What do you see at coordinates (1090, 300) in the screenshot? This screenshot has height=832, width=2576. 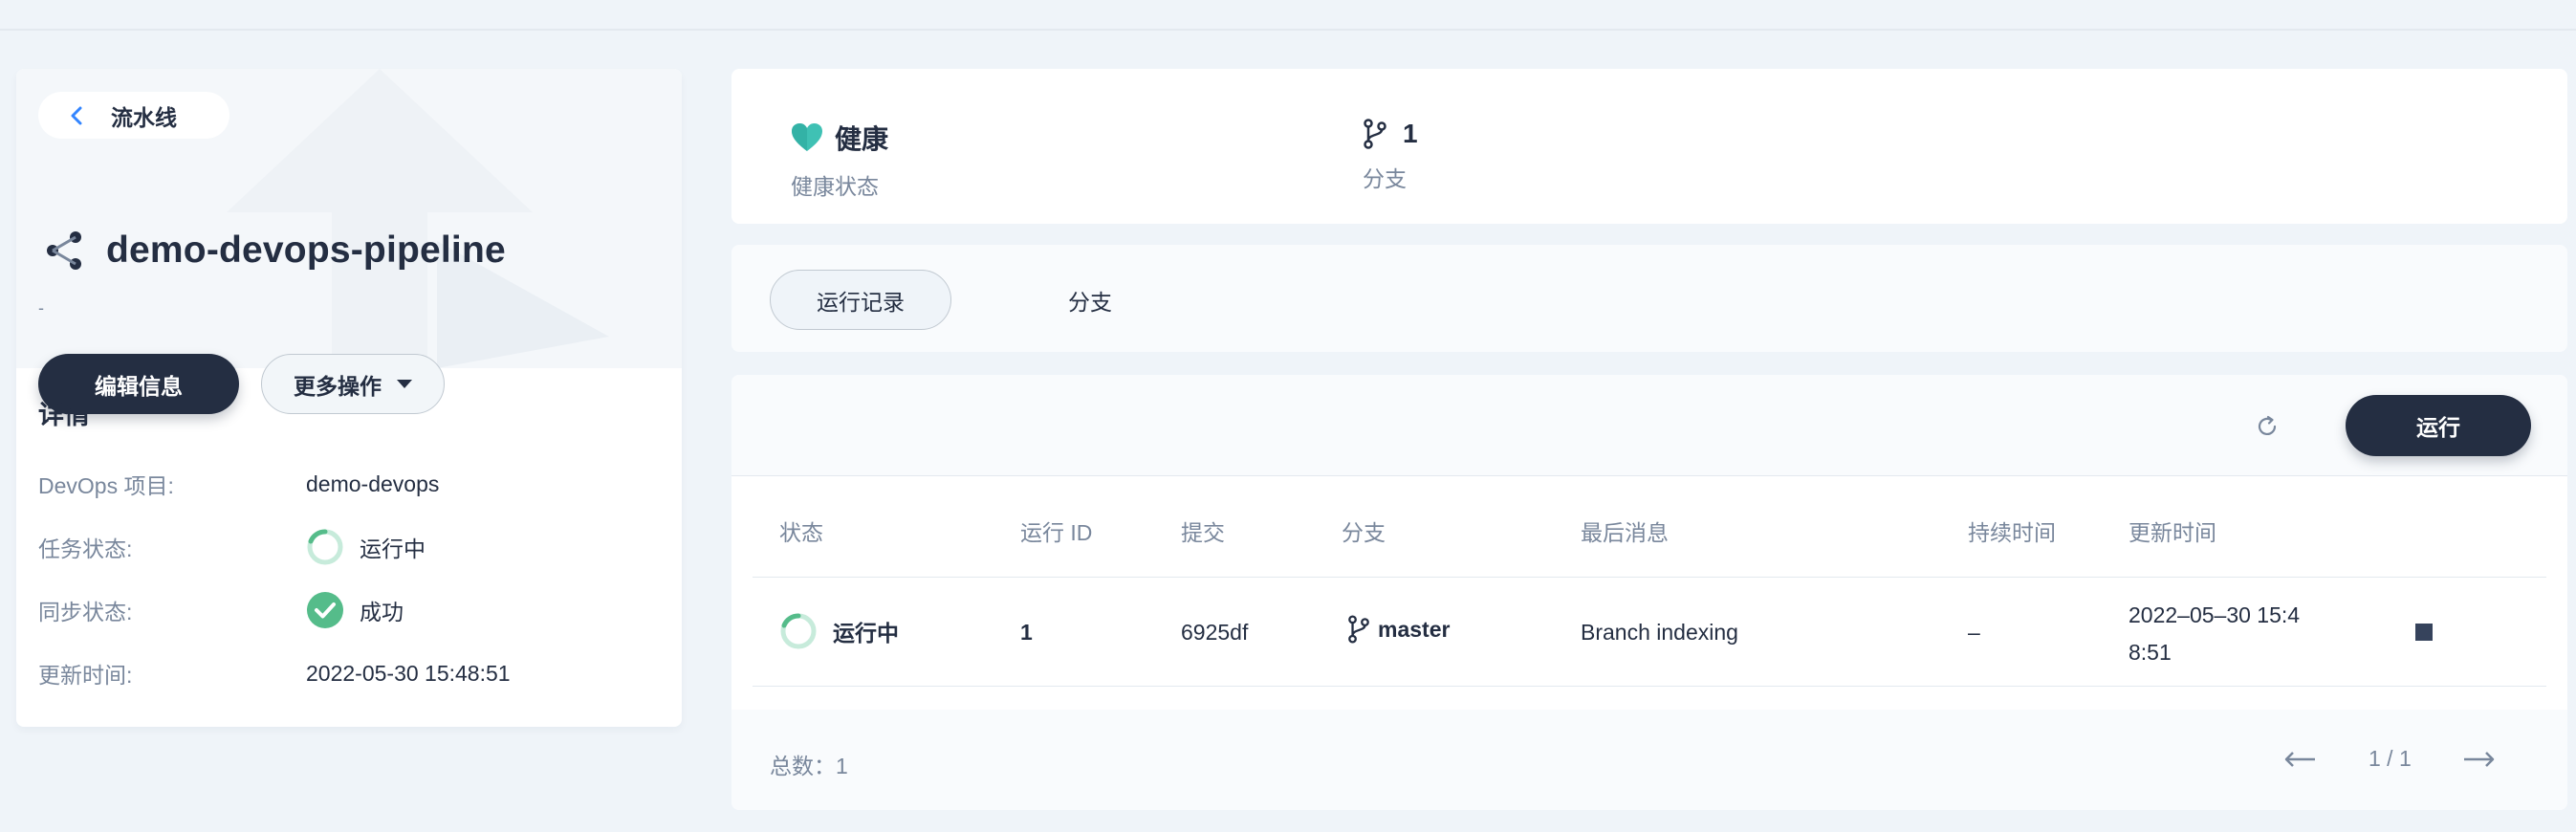 I see `tab-branches: 分支` at bounding box center [1090, 300].